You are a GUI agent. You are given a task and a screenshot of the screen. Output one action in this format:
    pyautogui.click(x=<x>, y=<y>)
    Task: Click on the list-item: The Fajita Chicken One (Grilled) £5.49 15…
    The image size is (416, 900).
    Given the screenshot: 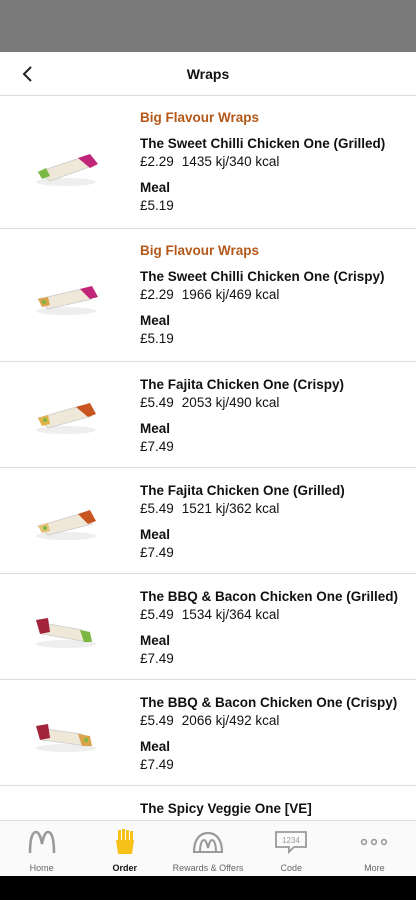 What is the action you would take?
    pyautogui.click(x=208, y=521)
    